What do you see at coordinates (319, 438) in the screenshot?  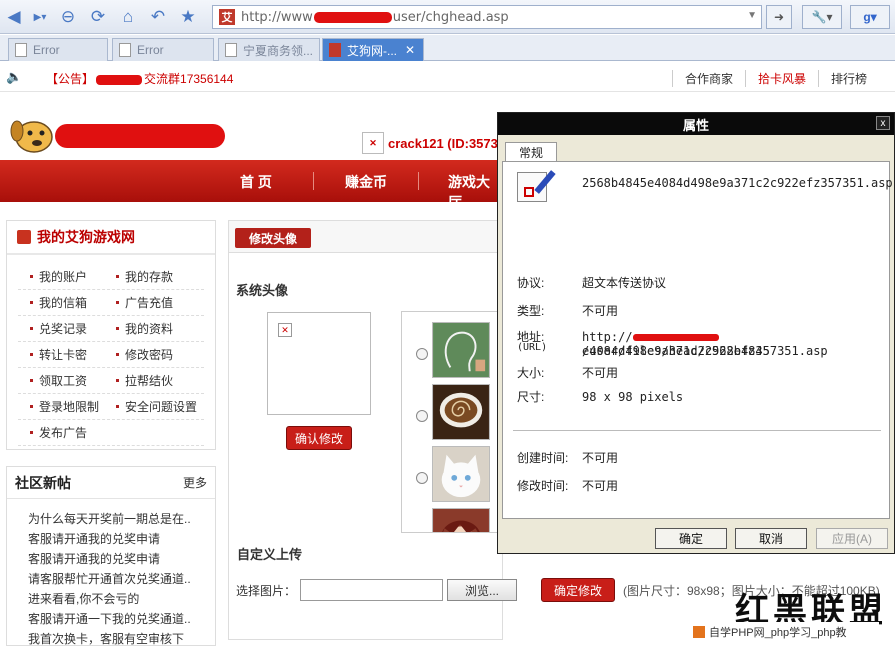 I see `confirm-change-button: 确认修改` at bounding box center [319, 438].